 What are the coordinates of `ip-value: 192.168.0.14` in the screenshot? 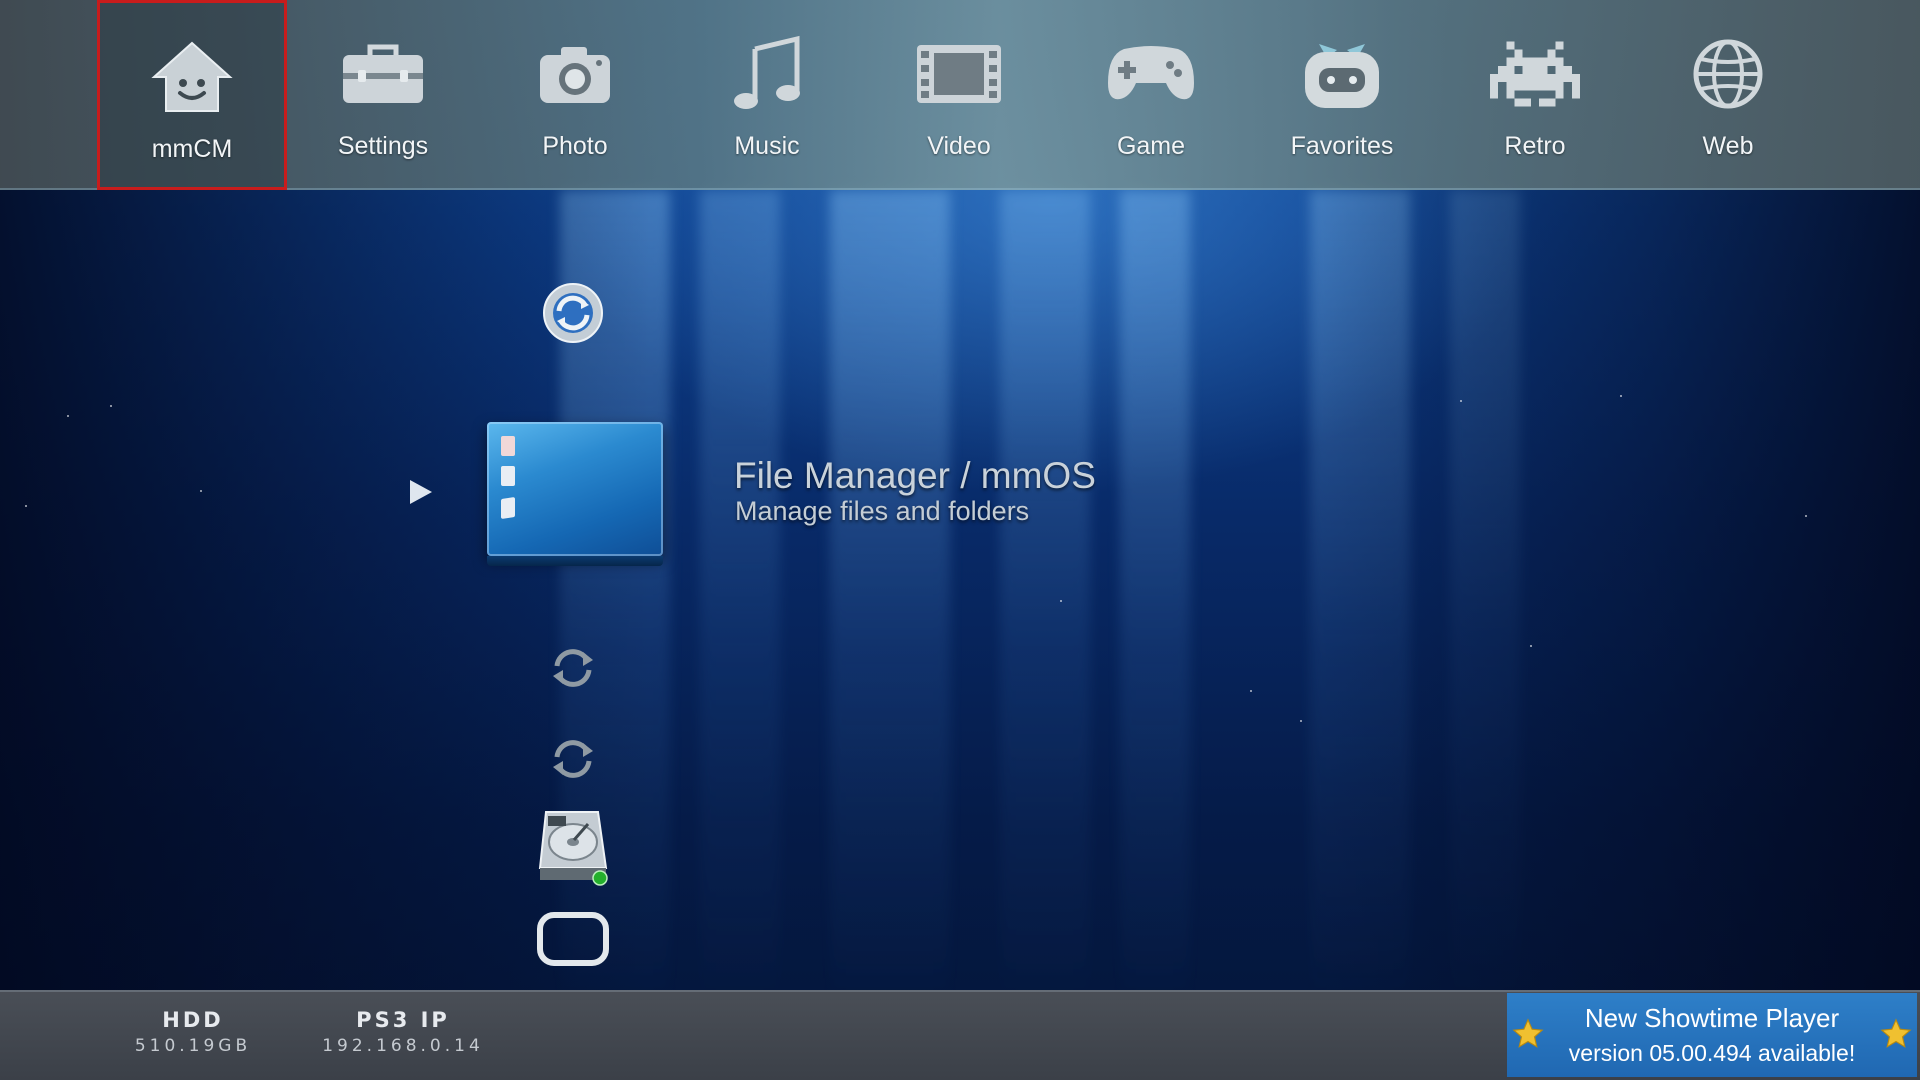 It's located at (403, 1046).